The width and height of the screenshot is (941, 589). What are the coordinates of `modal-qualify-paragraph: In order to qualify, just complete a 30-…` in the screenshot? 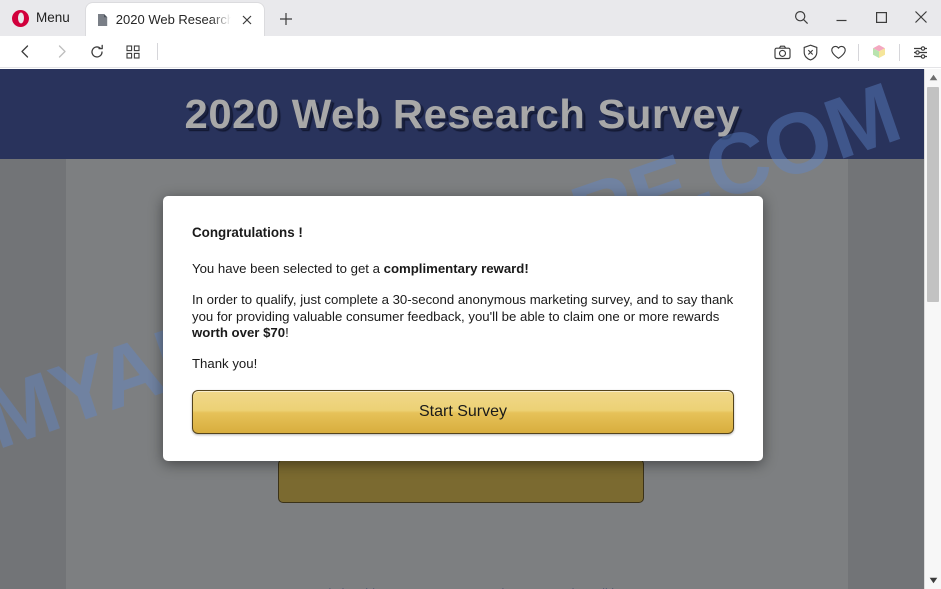 It's located at (463, 316).